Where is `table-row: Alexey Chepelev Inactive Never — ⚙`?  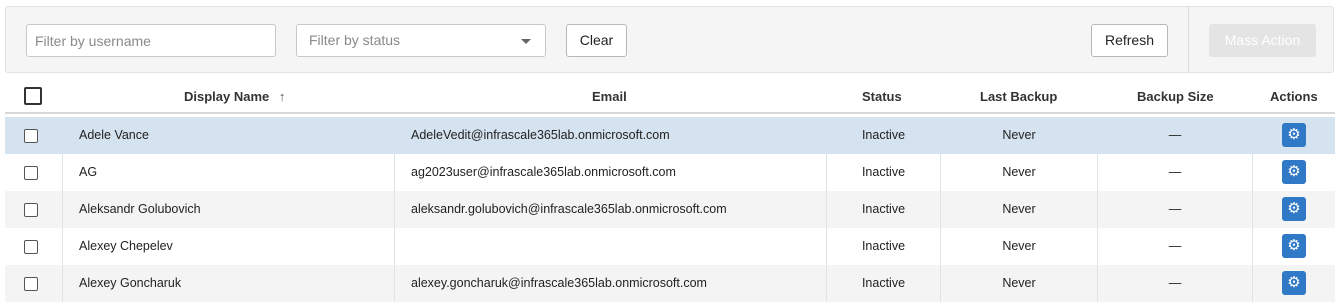 table-row: Alexey Chepelev Inactive Never — ⚙ is located at coordinates (670, 246).